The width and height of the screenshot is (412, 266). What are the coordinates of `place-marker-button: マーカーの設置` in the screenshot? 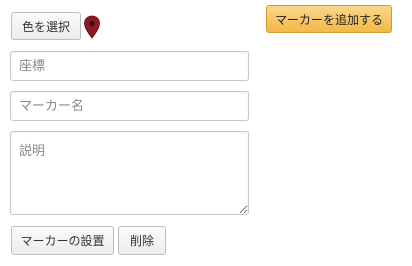 It's located at (62, 240).